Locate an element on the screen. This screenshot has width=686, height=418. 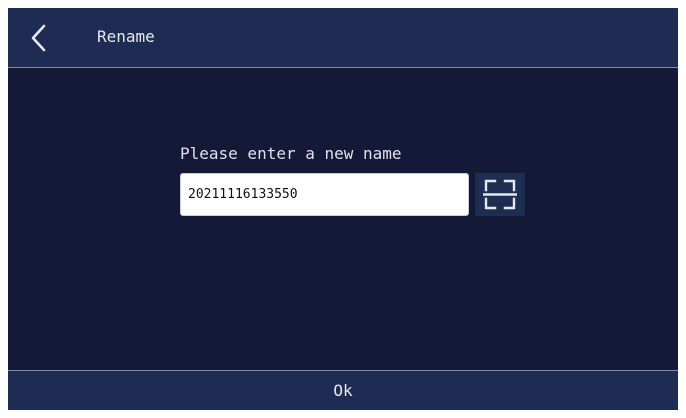
scan-button is located at coordinates (500, 194).